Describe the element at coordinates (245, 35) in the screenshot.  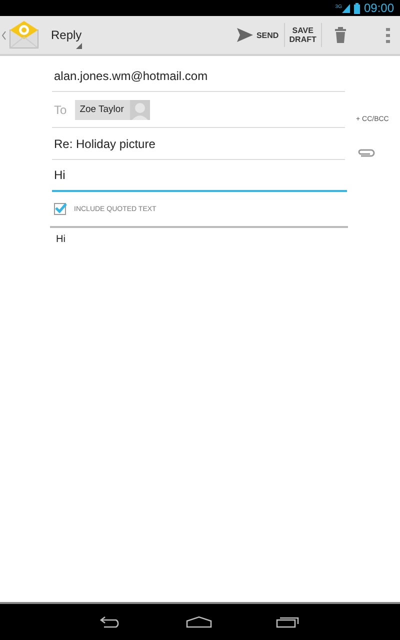
I see `send-icon` at that location.